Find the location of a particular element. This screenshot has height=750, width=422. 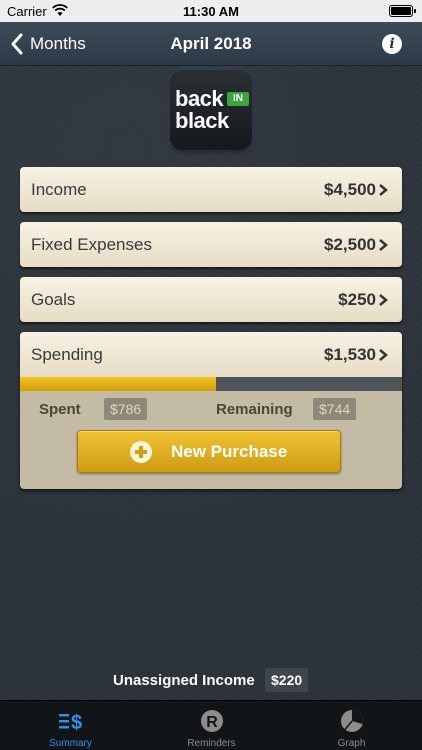

spent-value: $786 is located at coordinates (126, 409).